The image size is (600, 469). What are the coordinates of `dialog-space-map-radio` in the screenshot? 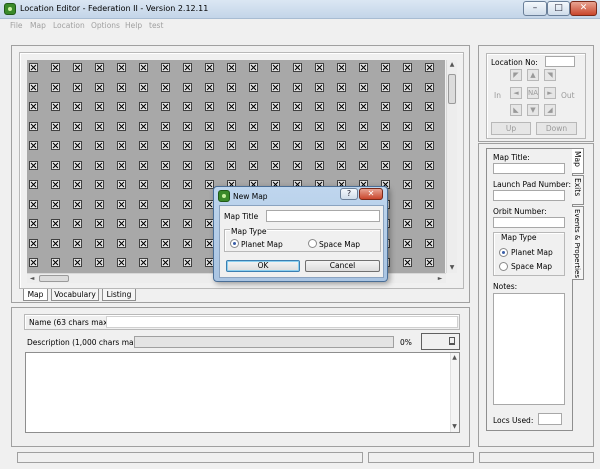 It's located at (312, 243).